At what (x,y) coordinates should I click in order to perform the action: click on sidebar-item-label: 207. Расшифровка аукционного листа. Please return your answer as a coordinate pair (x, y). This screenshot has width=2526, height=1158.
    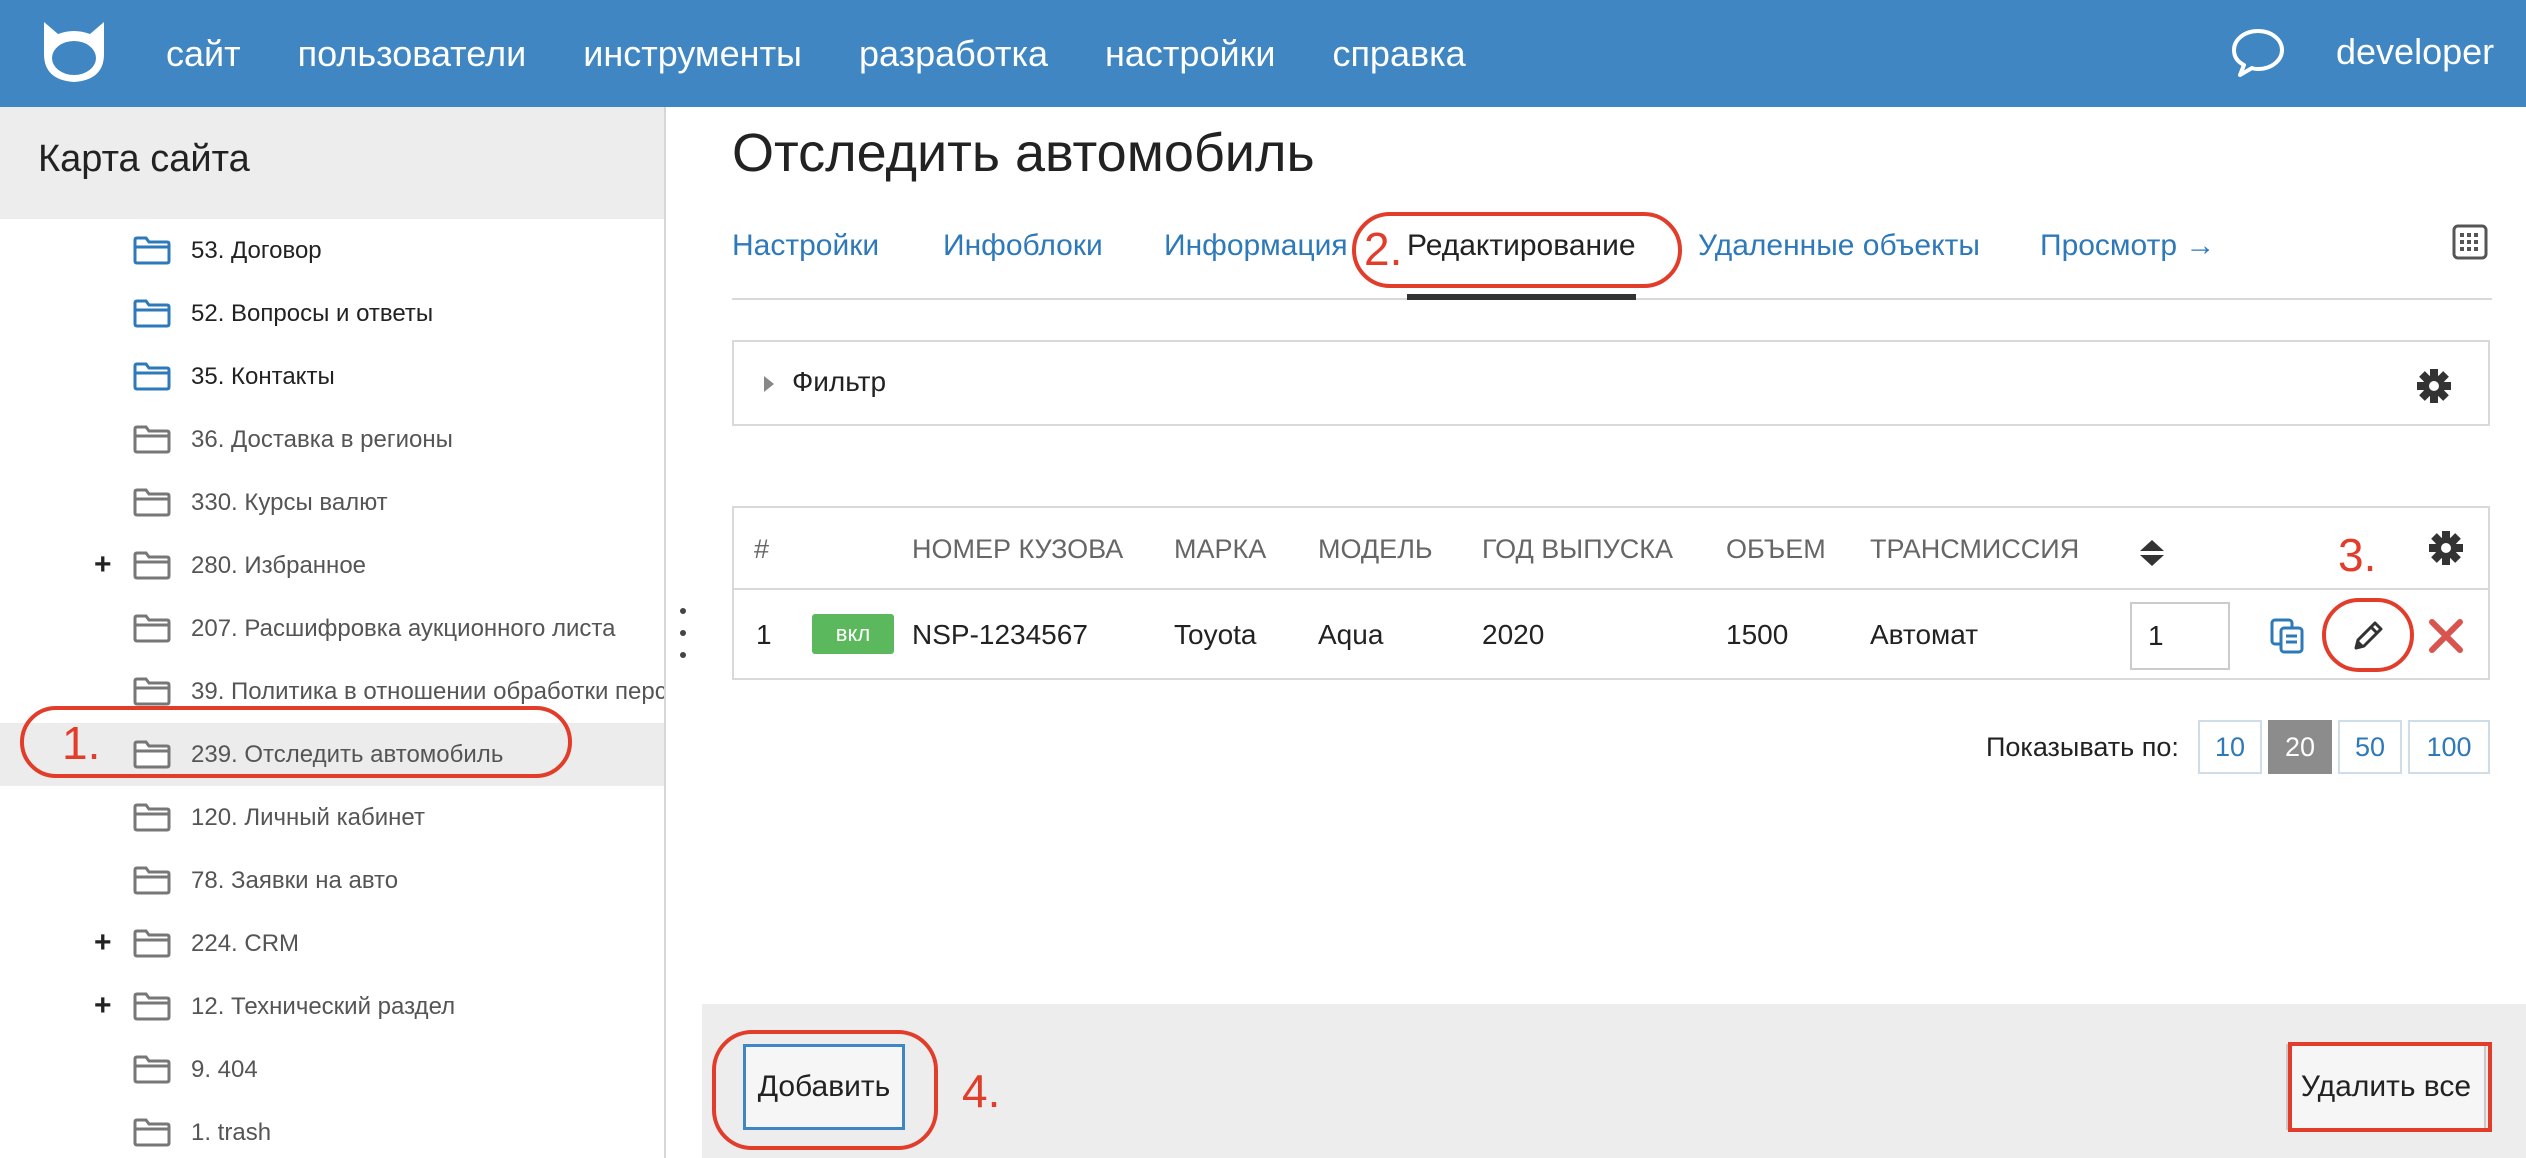
    Looking at the image, I should click on (403, 628).